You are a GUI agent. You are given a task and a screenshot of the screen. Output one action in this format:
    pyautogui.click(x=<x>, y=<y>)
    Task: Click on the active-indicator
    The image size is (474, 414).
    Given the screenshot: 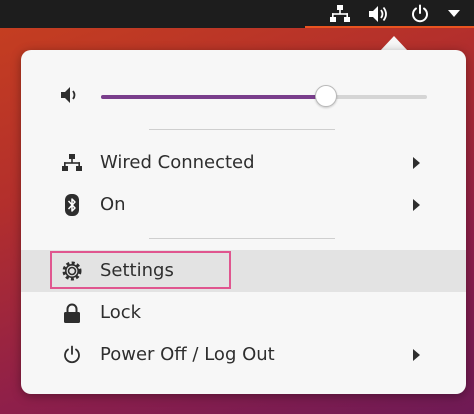 What is the action you would take?
    pyautogui.click(x=389, y=27)
    